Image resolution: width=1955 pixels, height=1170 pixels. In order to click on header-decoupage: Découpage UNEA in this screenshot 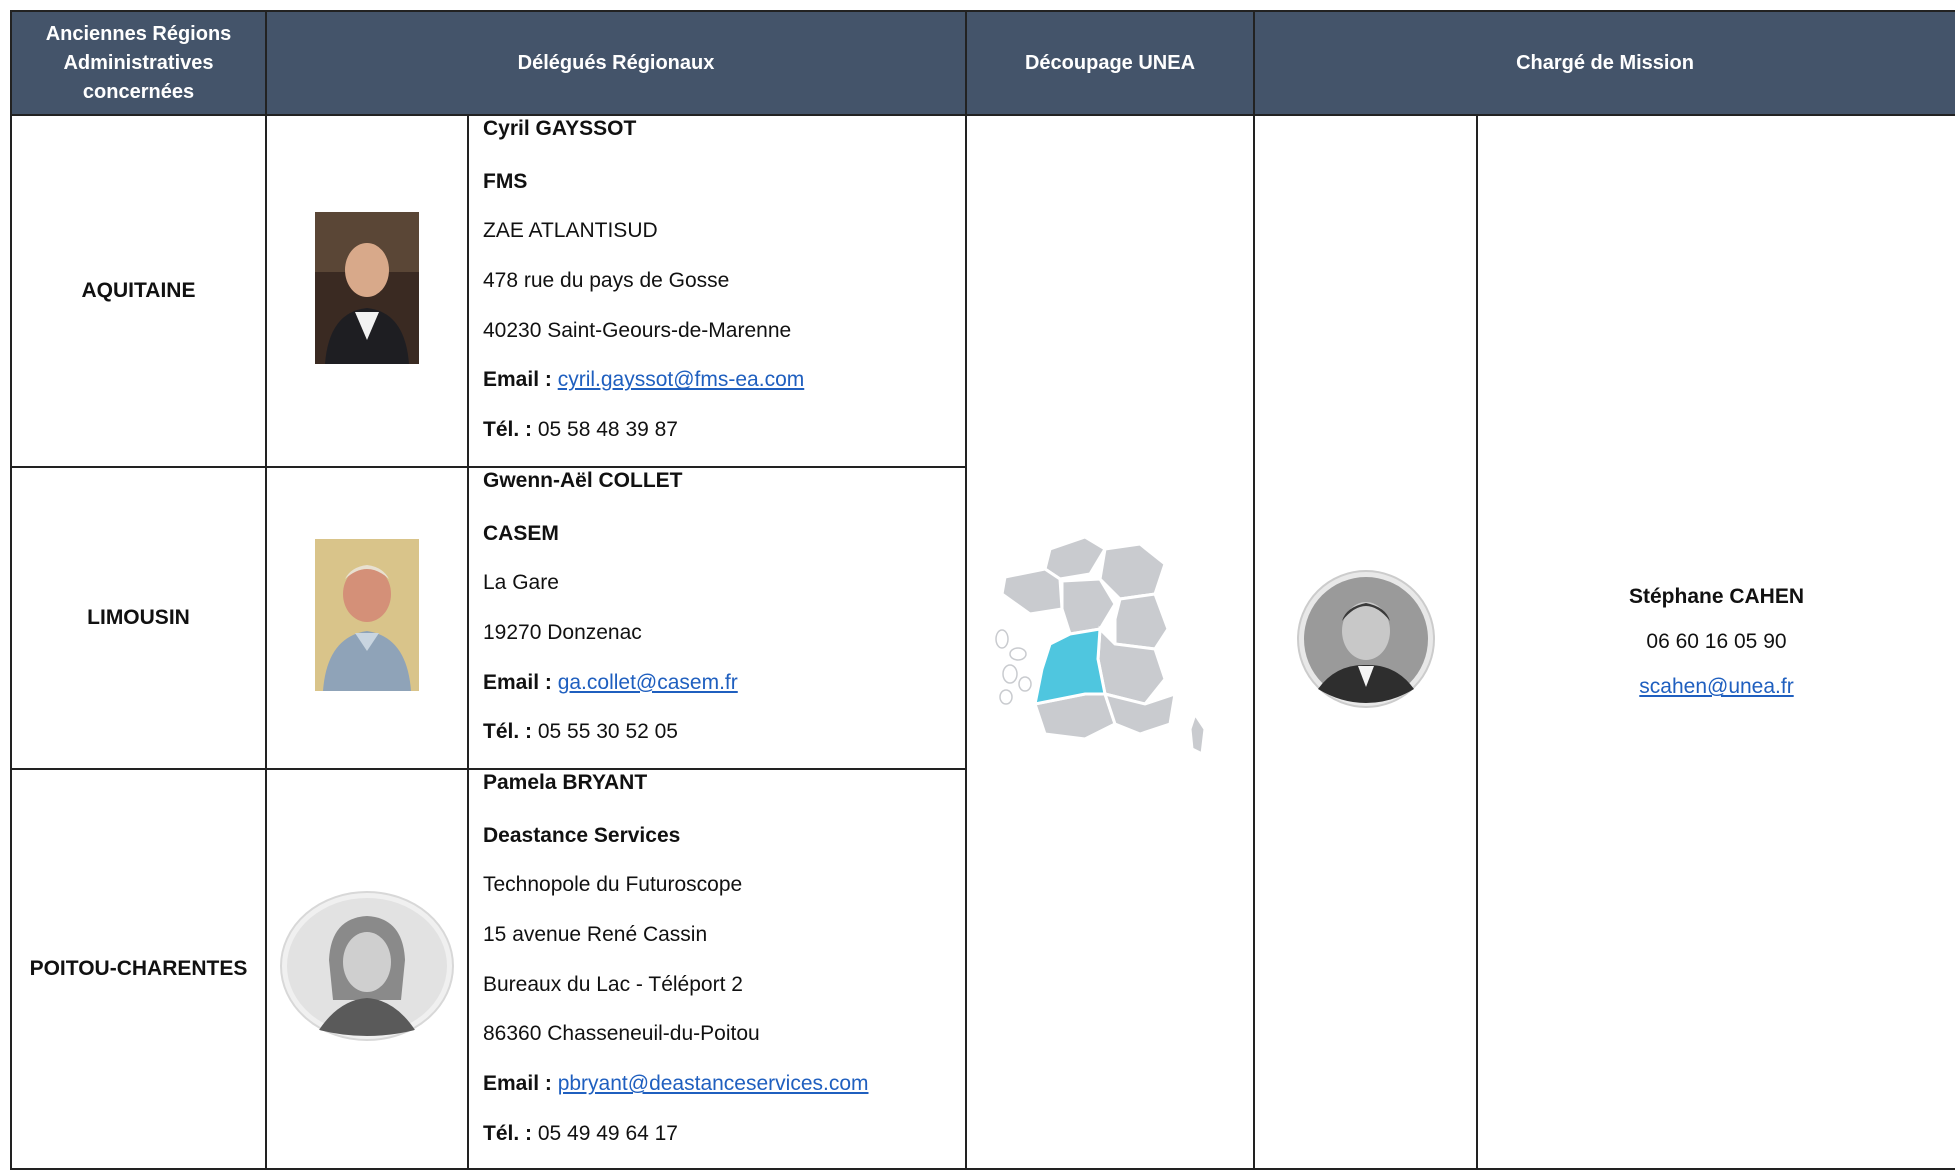, I will do `click(1110, 63)`.